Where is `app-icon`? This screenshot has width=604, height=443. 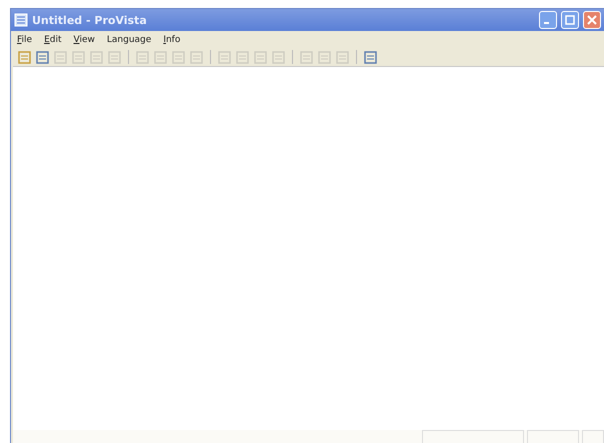
app-icon is located at coordinates (21, 20).